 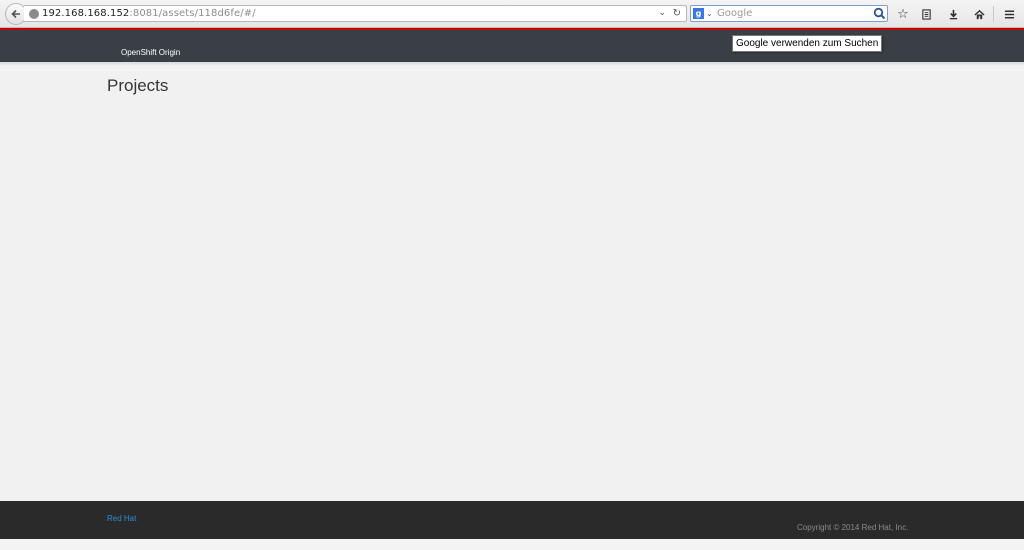 What do you see at coordinates (698, 13) in the screenshot?
I see `google-icon: g` at bounding box center [698, 13].